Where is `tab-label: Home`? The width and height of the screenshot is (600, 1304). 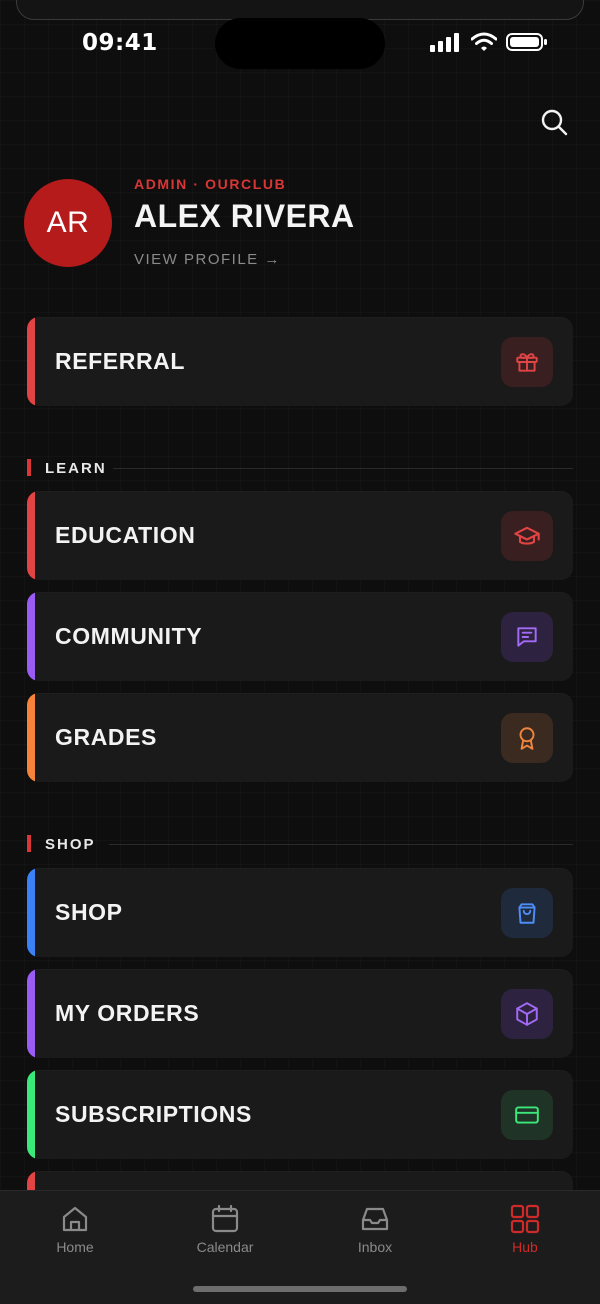
tab-label: Home is located at coordinates (75, 1247).